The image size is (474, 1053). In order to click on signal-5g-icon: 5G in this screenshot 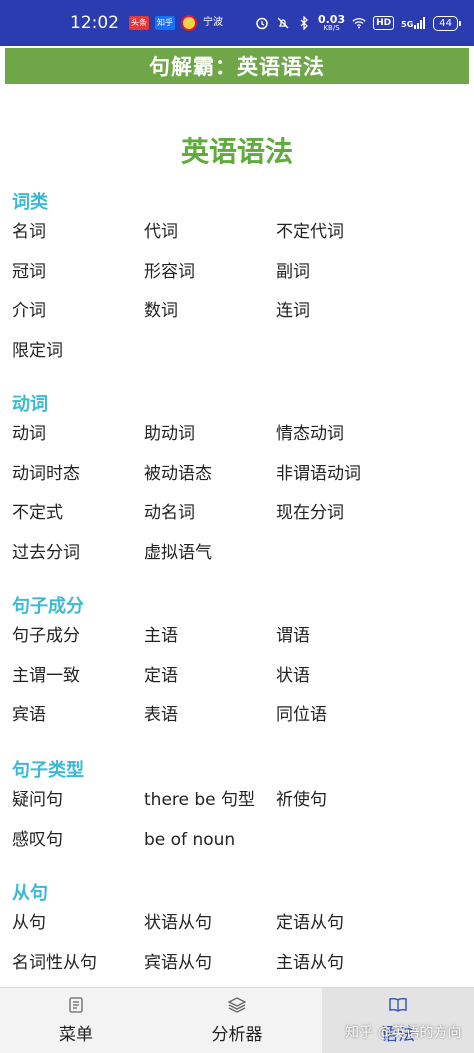, I will do `click(413, 23)`.